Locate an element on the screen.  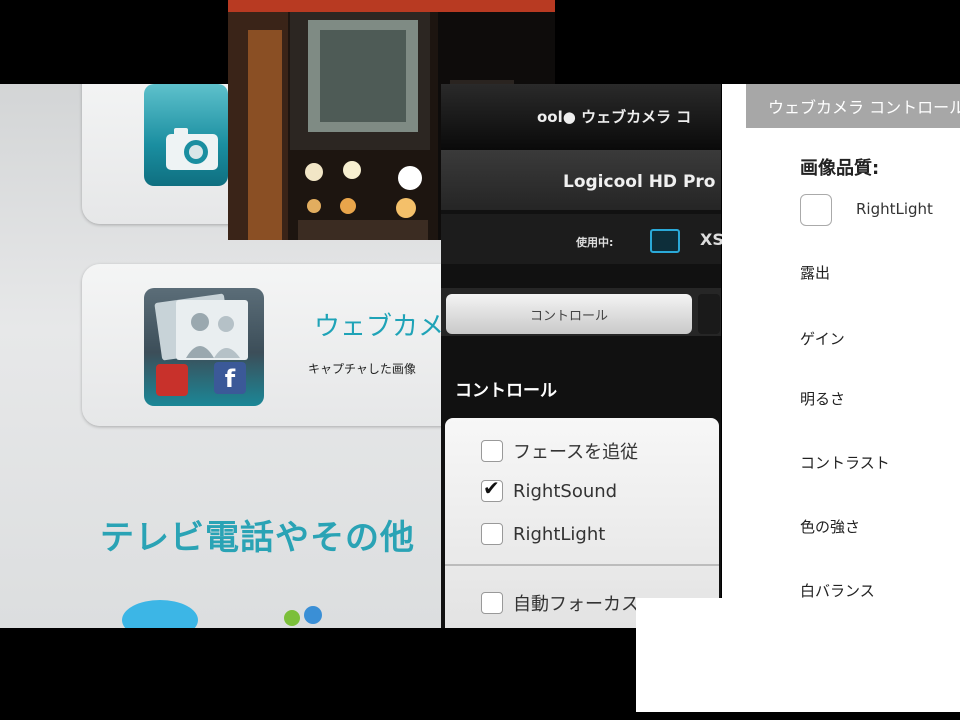
option-autofocus: 自動フォーカス is located at coordinates (560, 603).